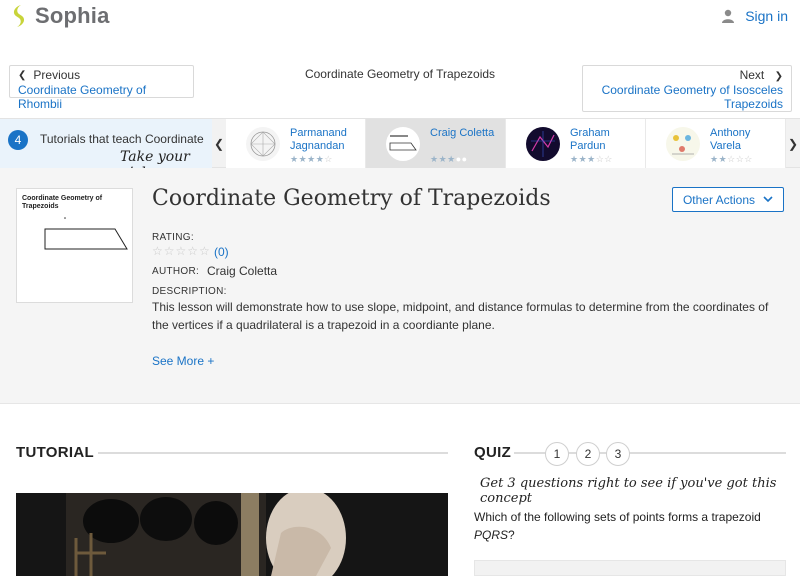  I want to click on lesson-title: Coordinate Geometry of Trapezoids, so click(351, 198).